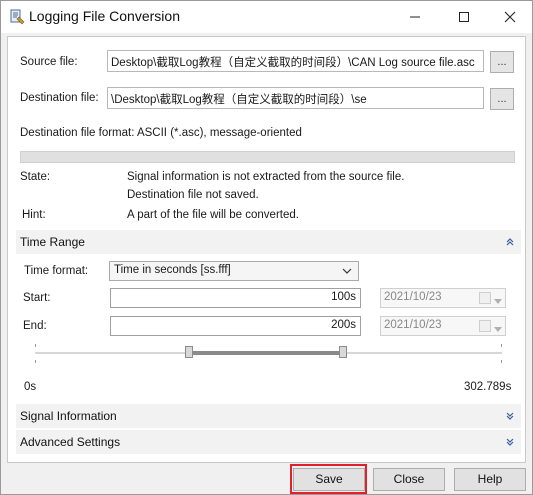 The height and width of the screenshot is (495, 533). Describe the element at coordinates (295, 98) in the screenshot. I see `destination-file-input: \Desktop\截取Log教程（自定义截取的时间段）\se` at that location.